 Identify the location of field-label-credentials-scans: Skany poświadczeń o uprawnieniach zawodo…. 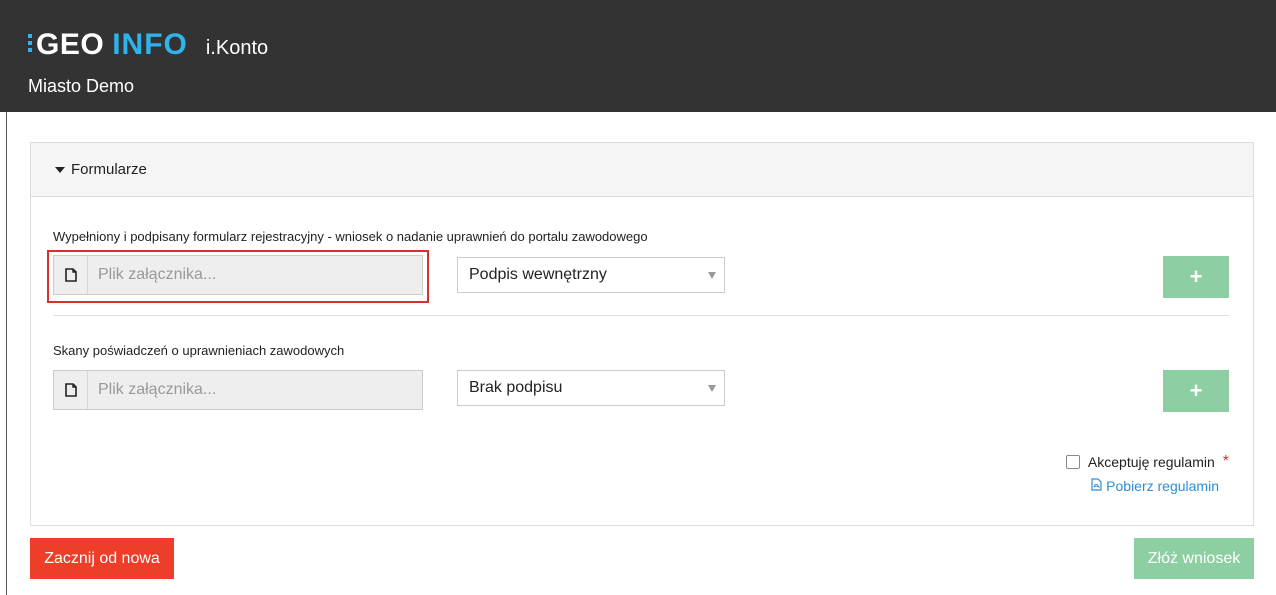
(199, 350).